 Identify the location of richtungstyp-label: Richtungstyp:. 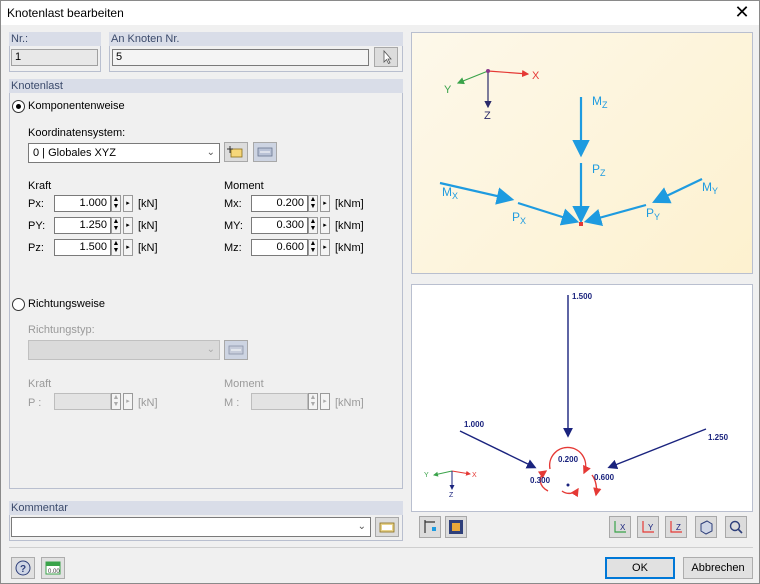
(61, 330).